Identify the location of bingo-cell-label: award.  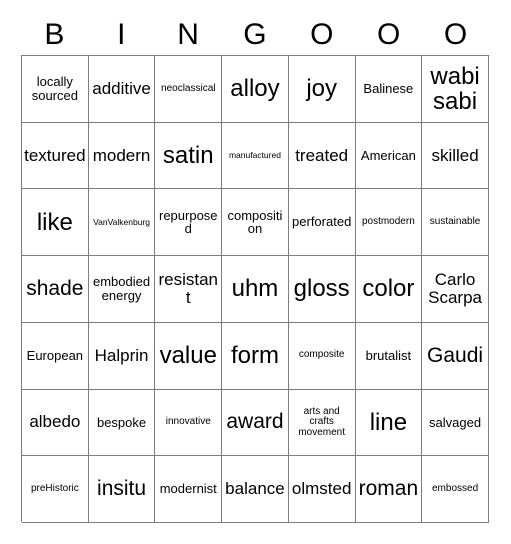
(255, 422).